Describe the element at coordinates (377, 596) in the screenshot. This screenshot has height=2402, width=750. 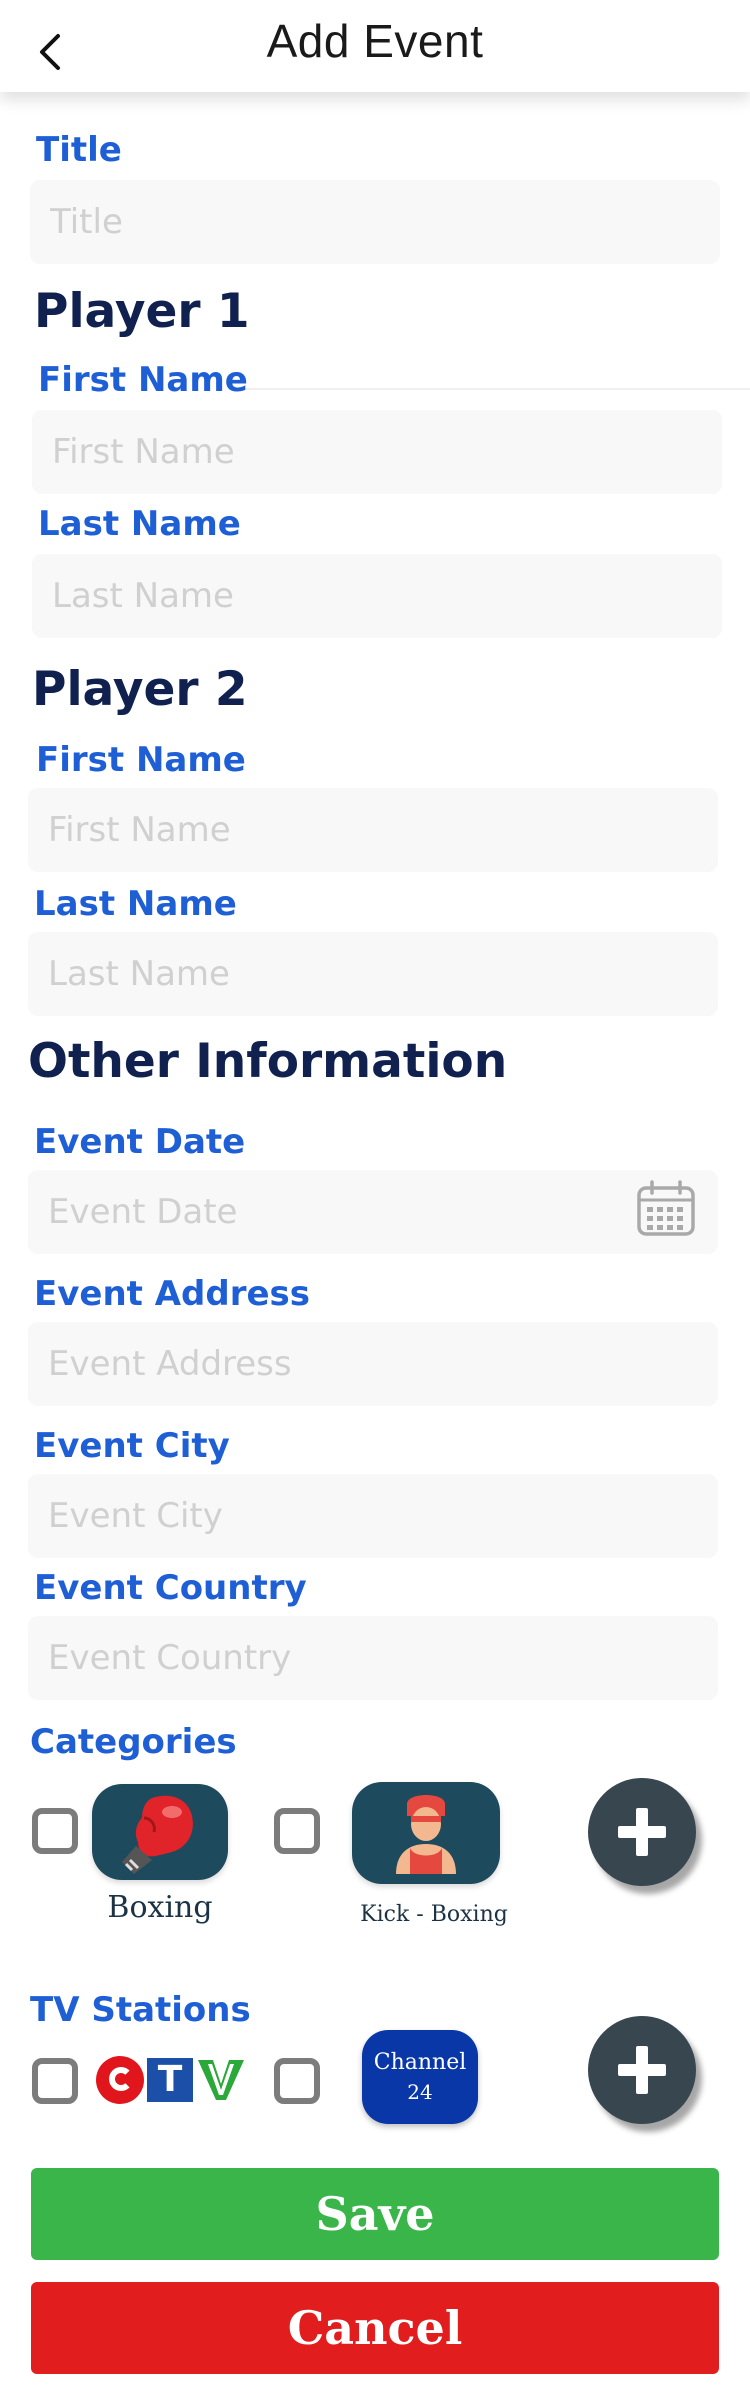
I see `player1-last-name-input` at that location.